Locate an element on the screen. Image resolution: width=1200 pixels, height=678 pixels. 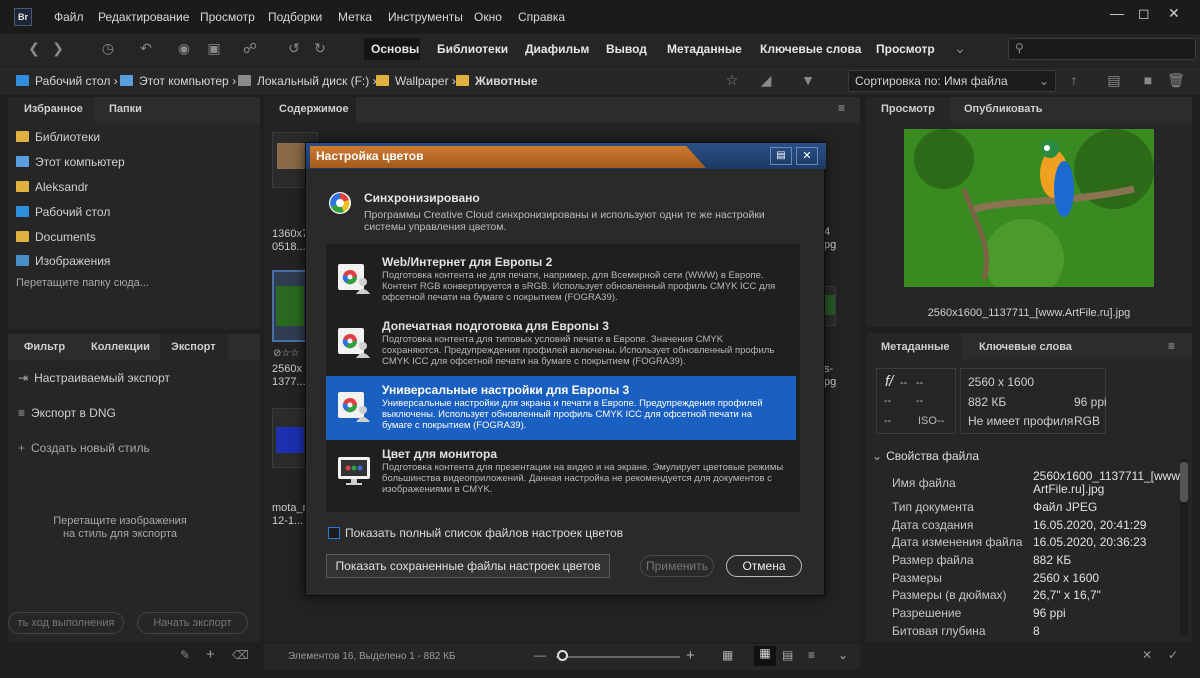
favorite-images: Изображения is located at coordinates (63, 261).